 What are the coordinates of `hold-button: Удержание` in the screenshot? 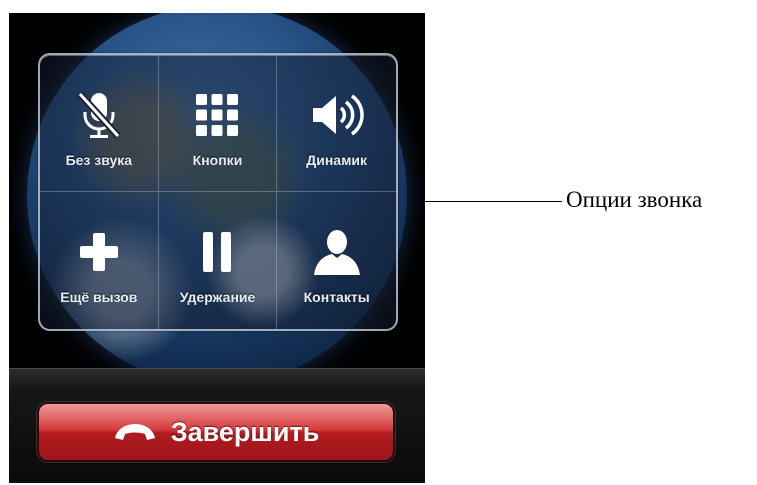 It's located at (218, 260).